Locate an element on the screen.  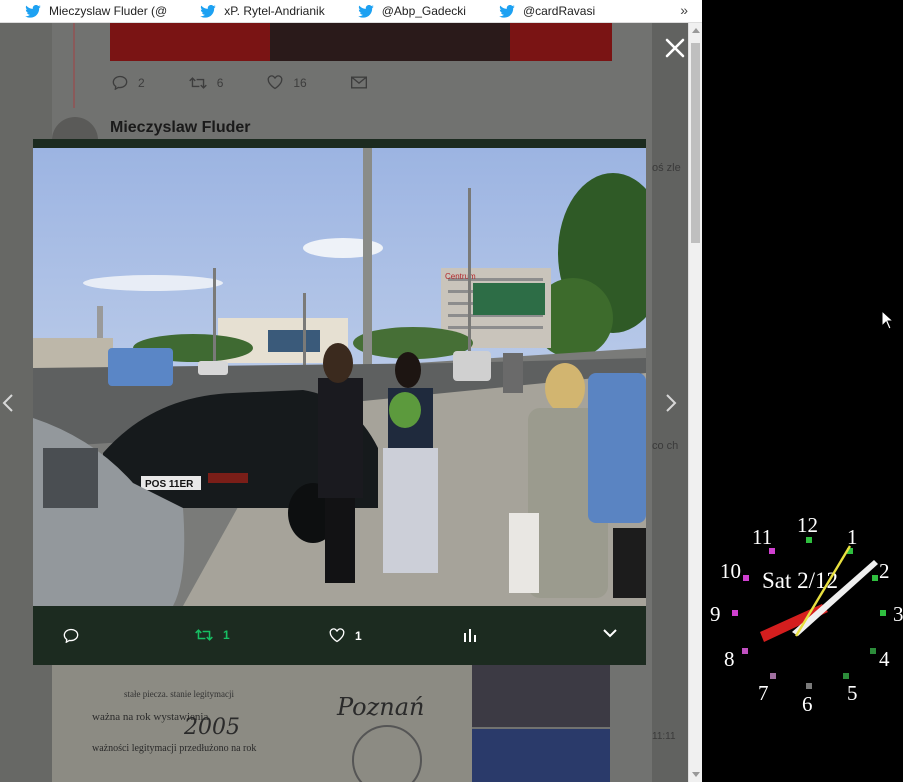
timestamp: 11:11 is located at coordinates (664, 736).